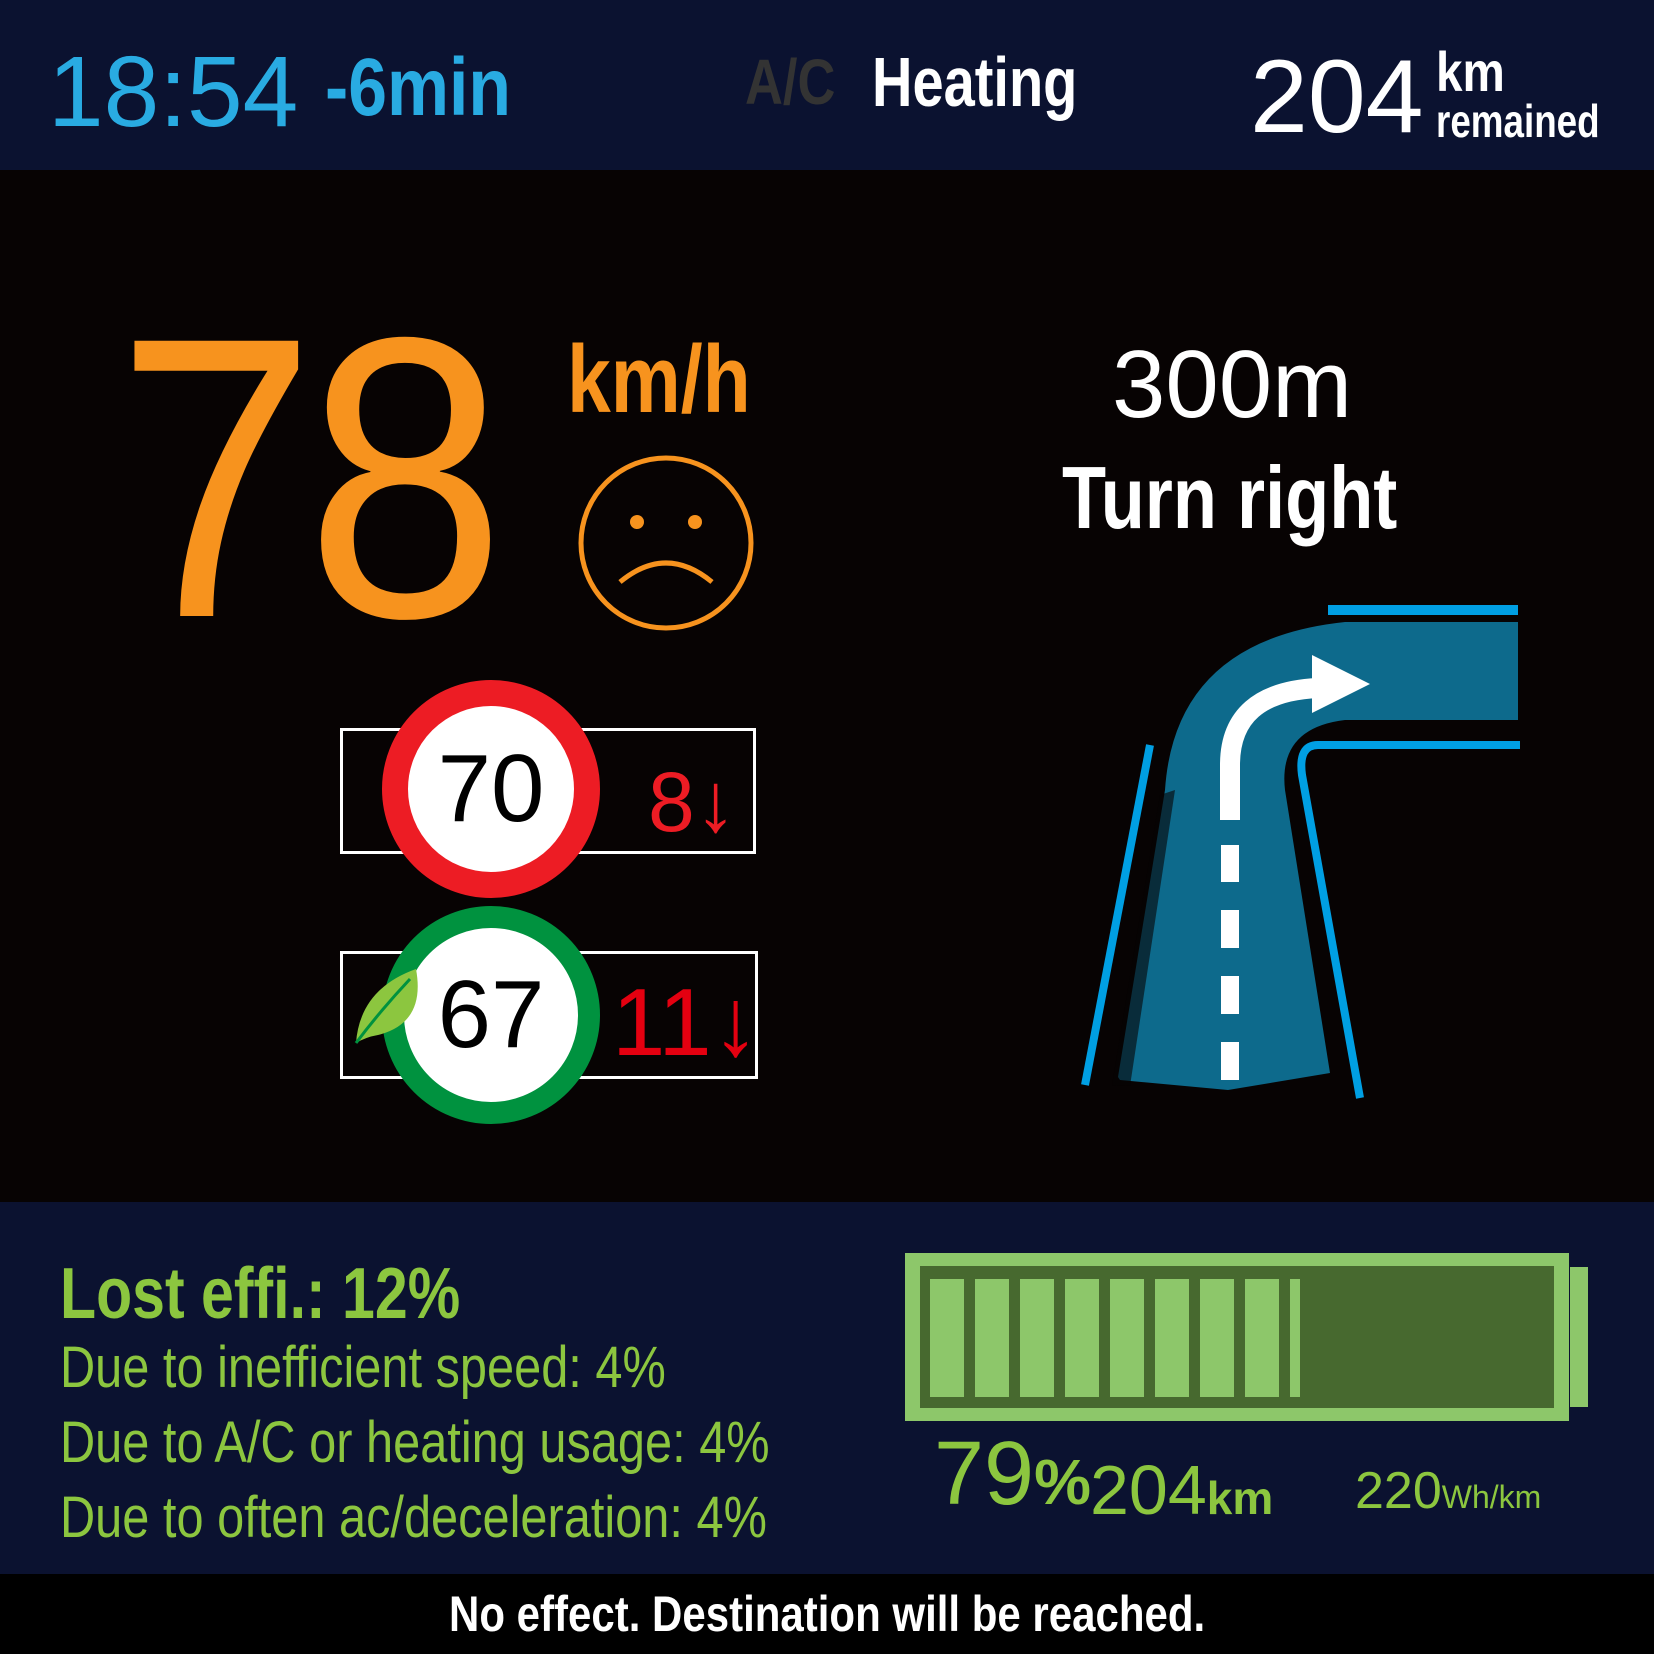 This screenshot has width=1654, height=1654. I want to click on speed-limit-value: 70, so click(491, 788).